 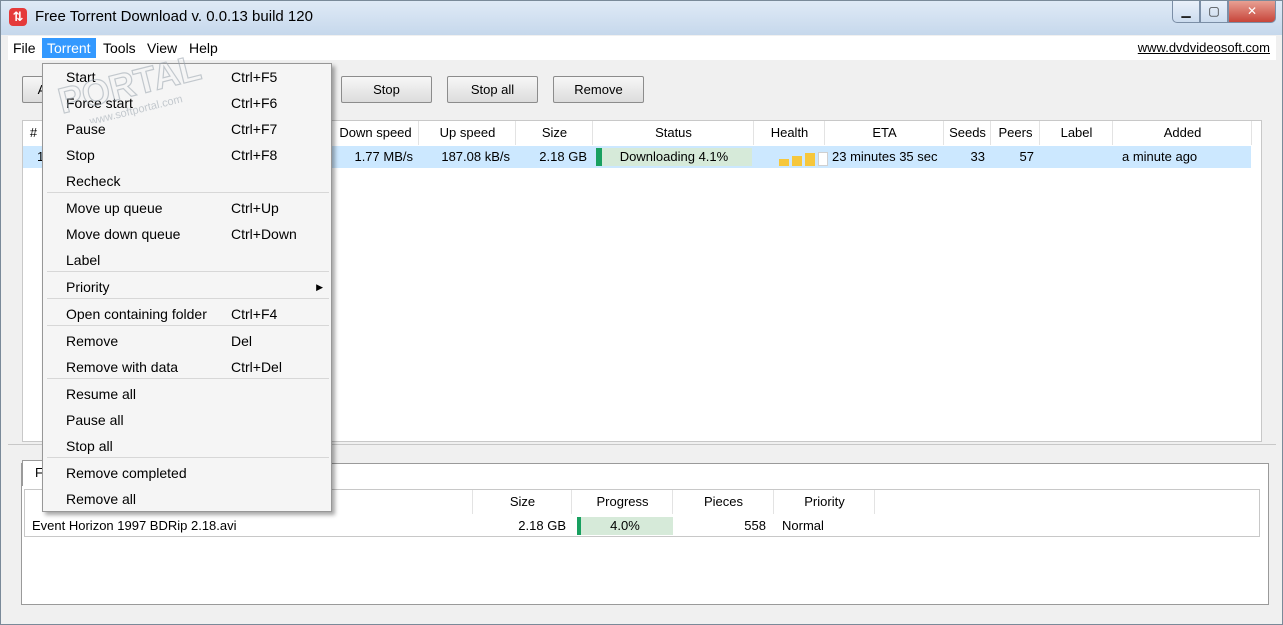 I want to click on menu-item-shortcut: Ctrl+Up, so click(x=255, y=208).